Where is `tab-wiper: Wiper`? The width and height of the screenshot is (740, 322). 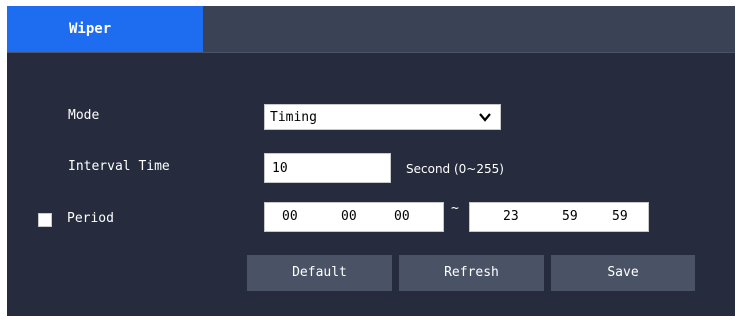 tab-wiper: Wiper is located at coordinates (105, 29).